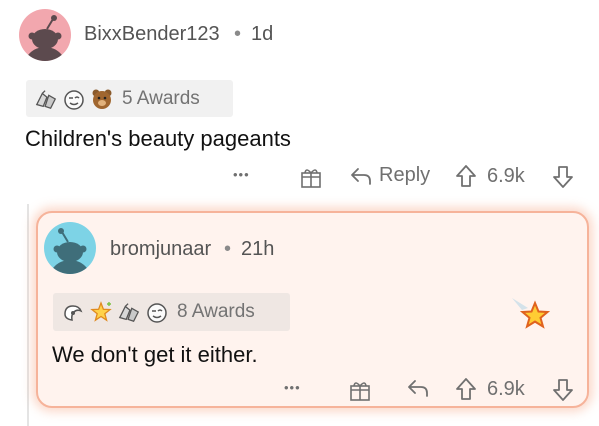  What do you see at coordinates (262, 34) in the screenshot?
I see `timestamp: 1d` at bounding box center [262, 34].